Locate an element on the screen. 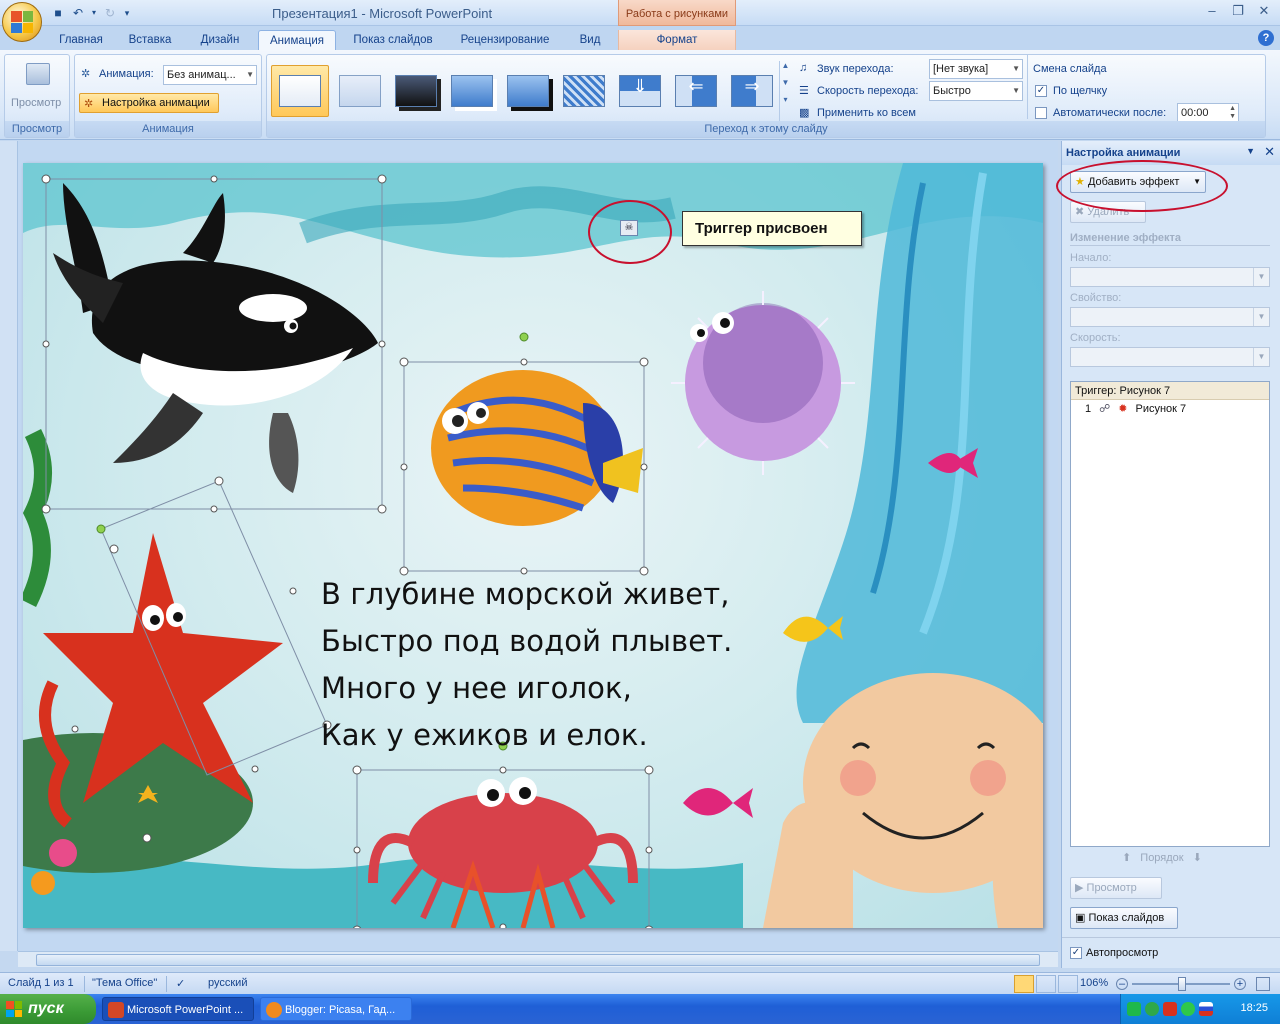 The image size is (1280, 1024). tab-view: Вид is located at coordinates (590, 40).